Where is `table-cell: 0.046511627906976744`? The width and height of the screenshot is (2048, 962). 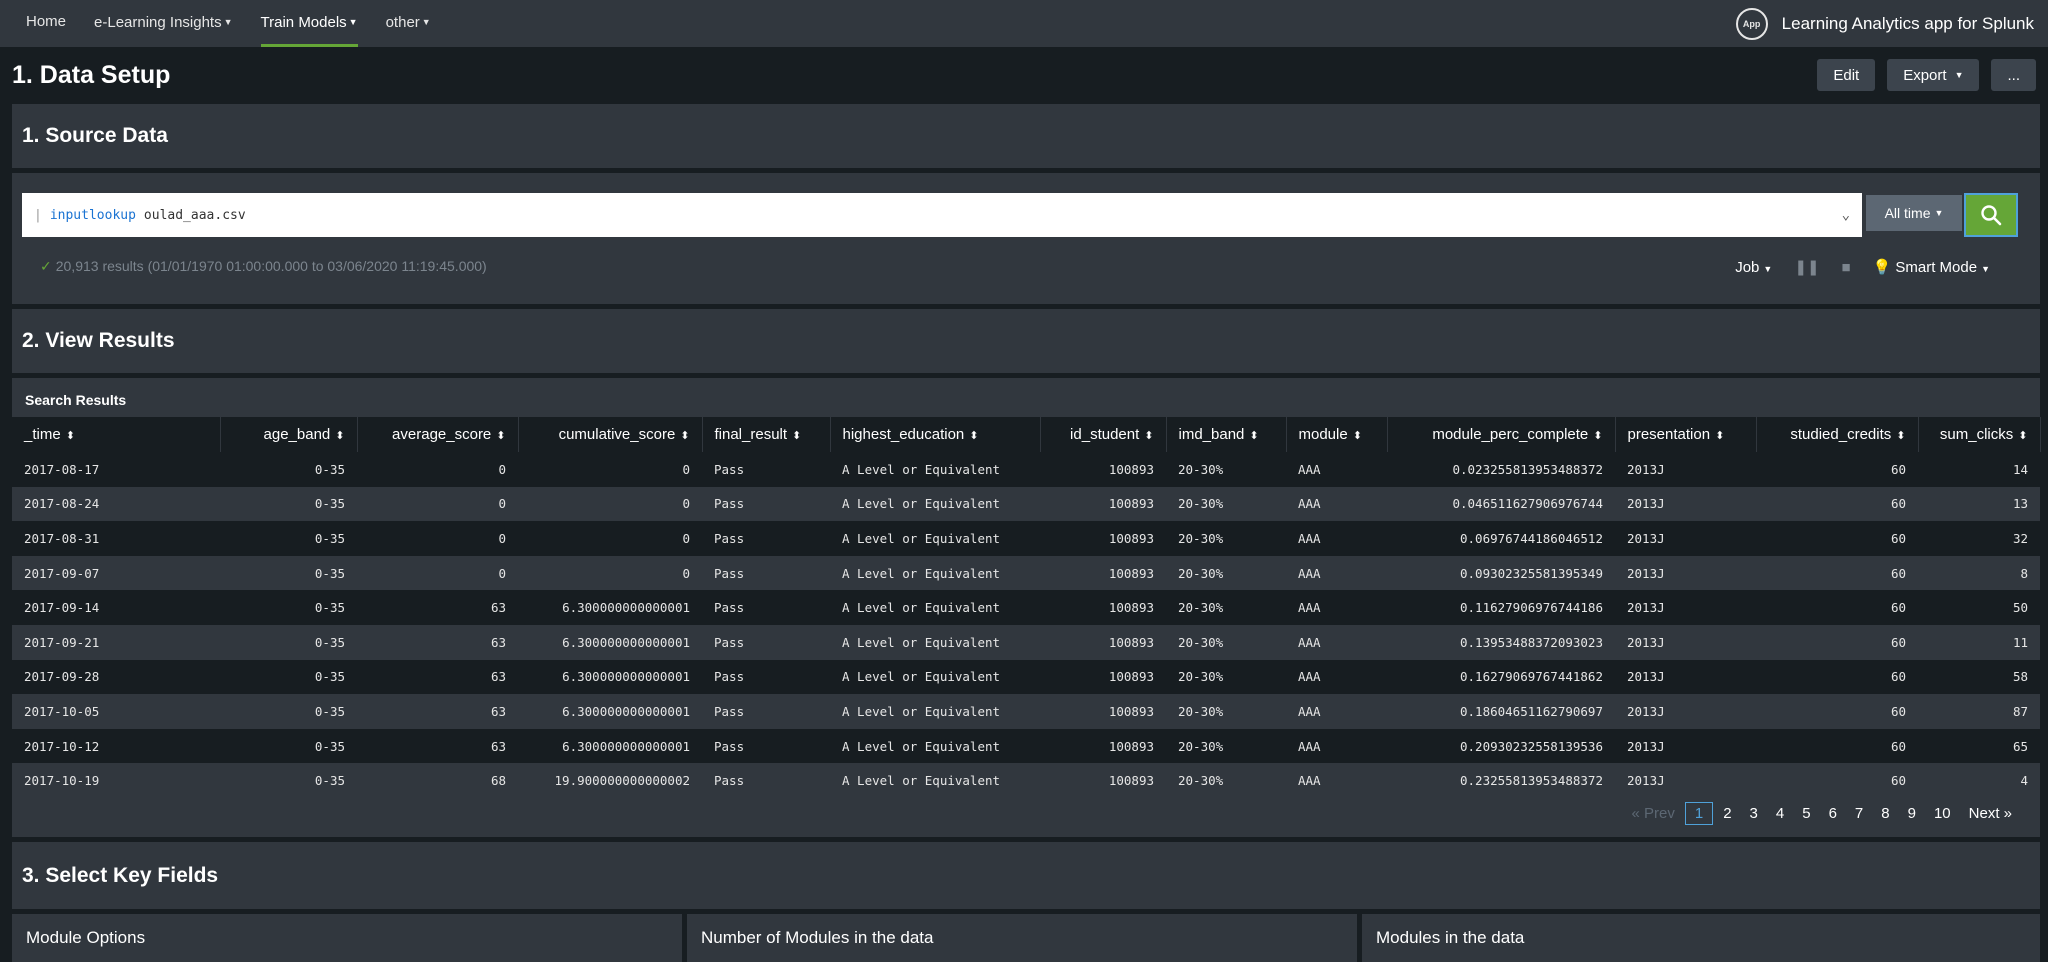 table-cell: 0.046511627906976744 is located at coordinates (1501, 504).